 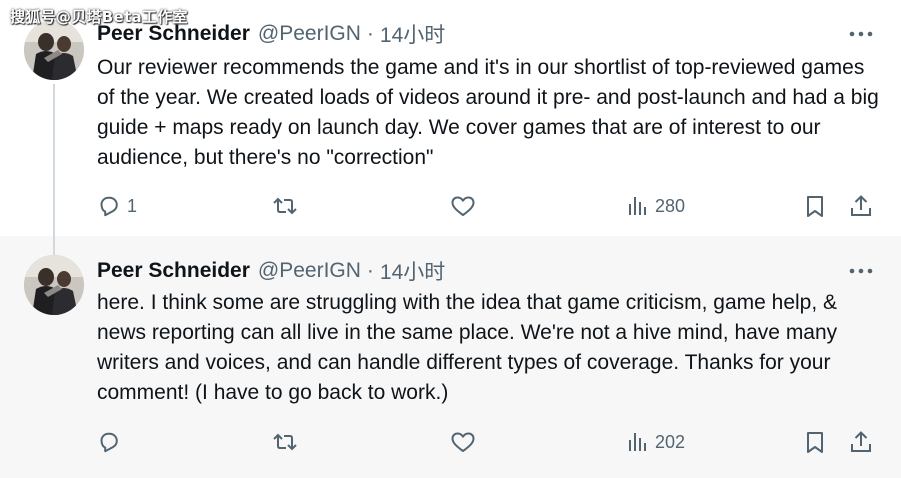 I want to click on tweet-header: Peer Schneider @PeerIGN · 14小时, so click(x=271, y=271).